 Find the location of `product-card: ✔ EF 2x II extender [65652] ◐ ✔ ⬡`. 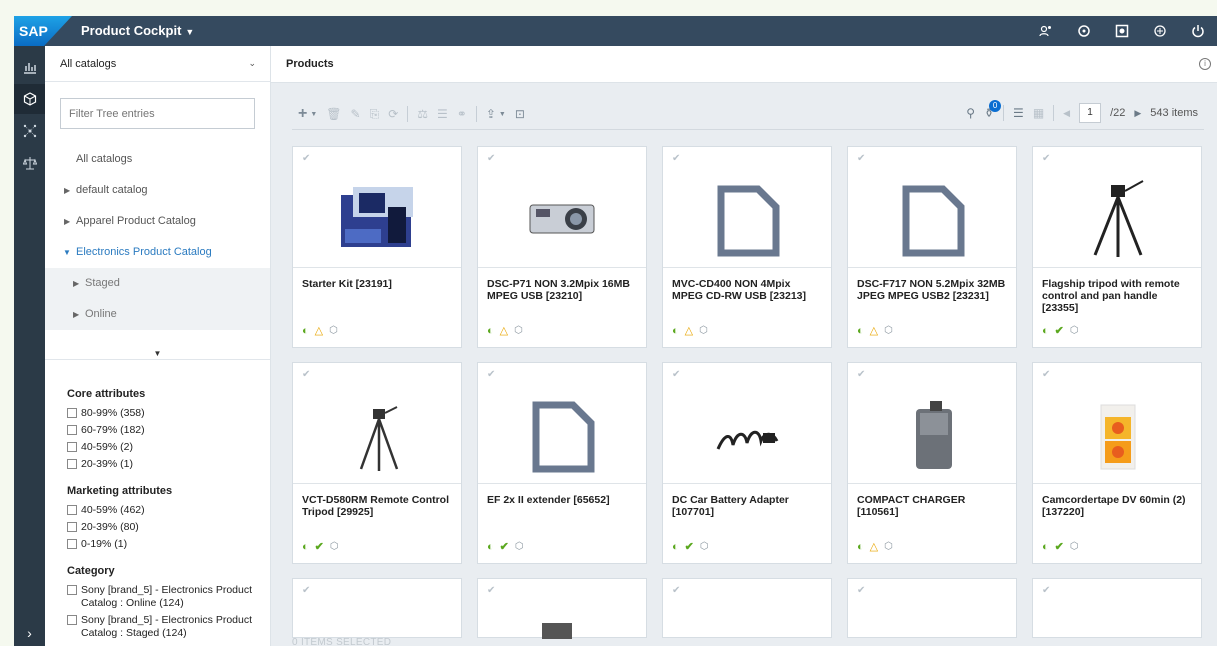

product-card: ✔ EF 2x II extender [65652] ◐ ✔ ⬡ is located at coordinates (562, 463).